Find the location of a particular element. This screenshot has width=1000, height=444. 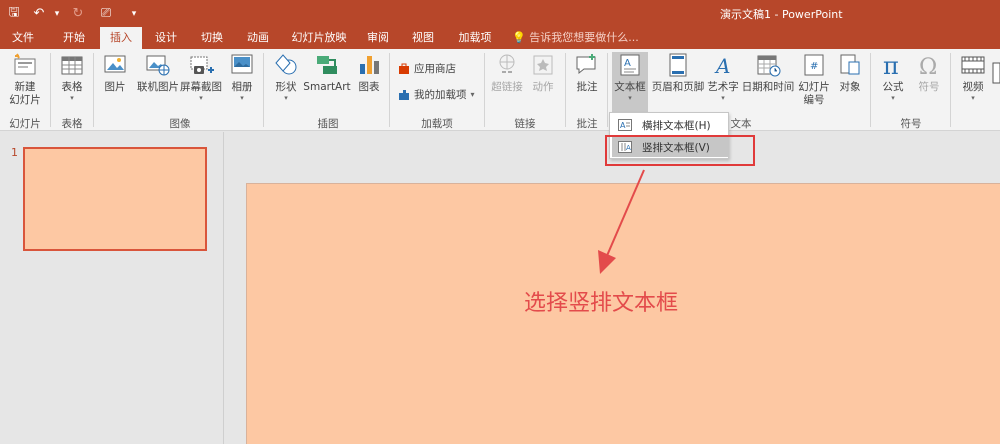

action-label: 动作 is located at coordinates (543, 87).